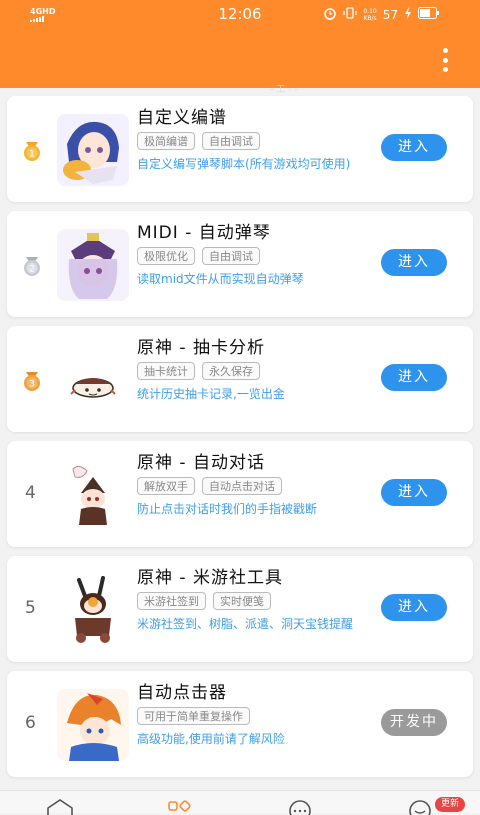  What do you see at coordinates (390, 14) in the screenshot?
I see `battery-level: 57` at bounding box center [390, 14].